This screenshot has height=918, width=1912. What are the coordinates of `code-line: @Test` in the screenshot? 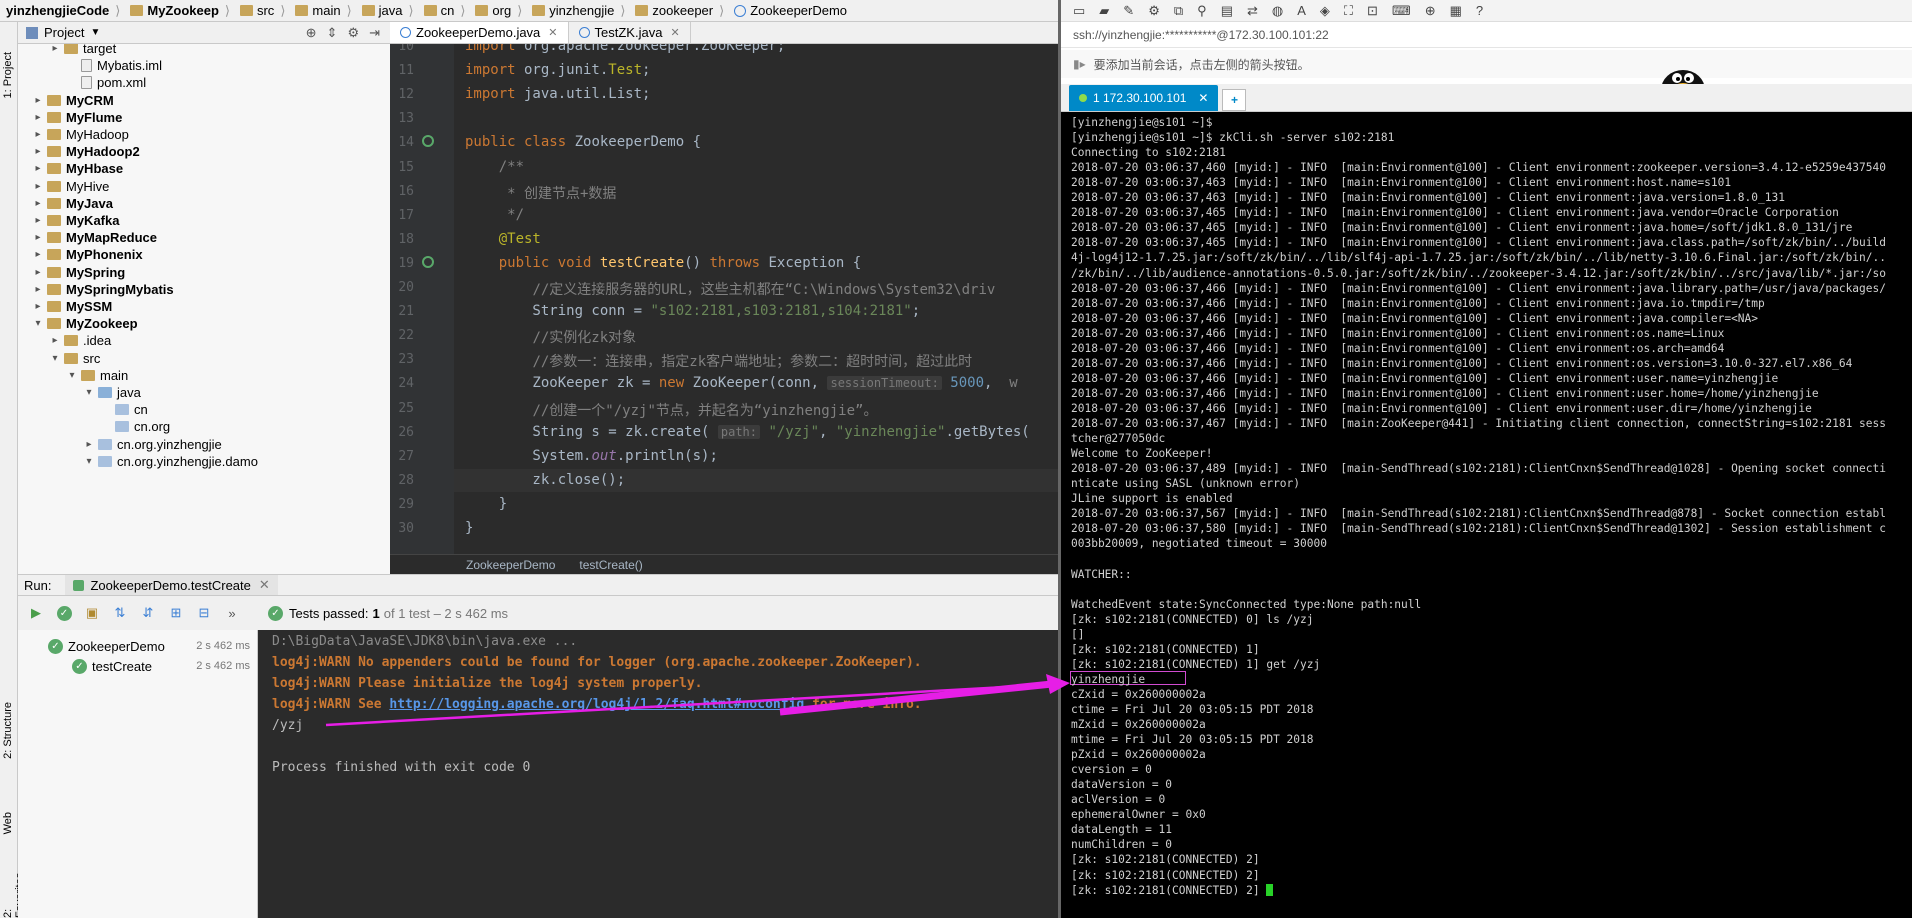 It's located at (503, 239).